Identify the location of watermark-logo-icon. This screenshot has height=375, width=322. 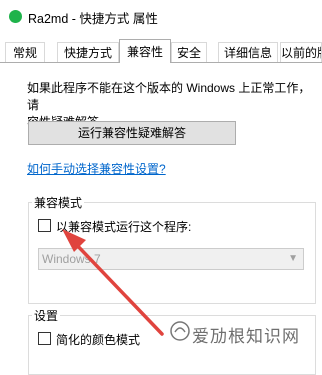
(180, 331).